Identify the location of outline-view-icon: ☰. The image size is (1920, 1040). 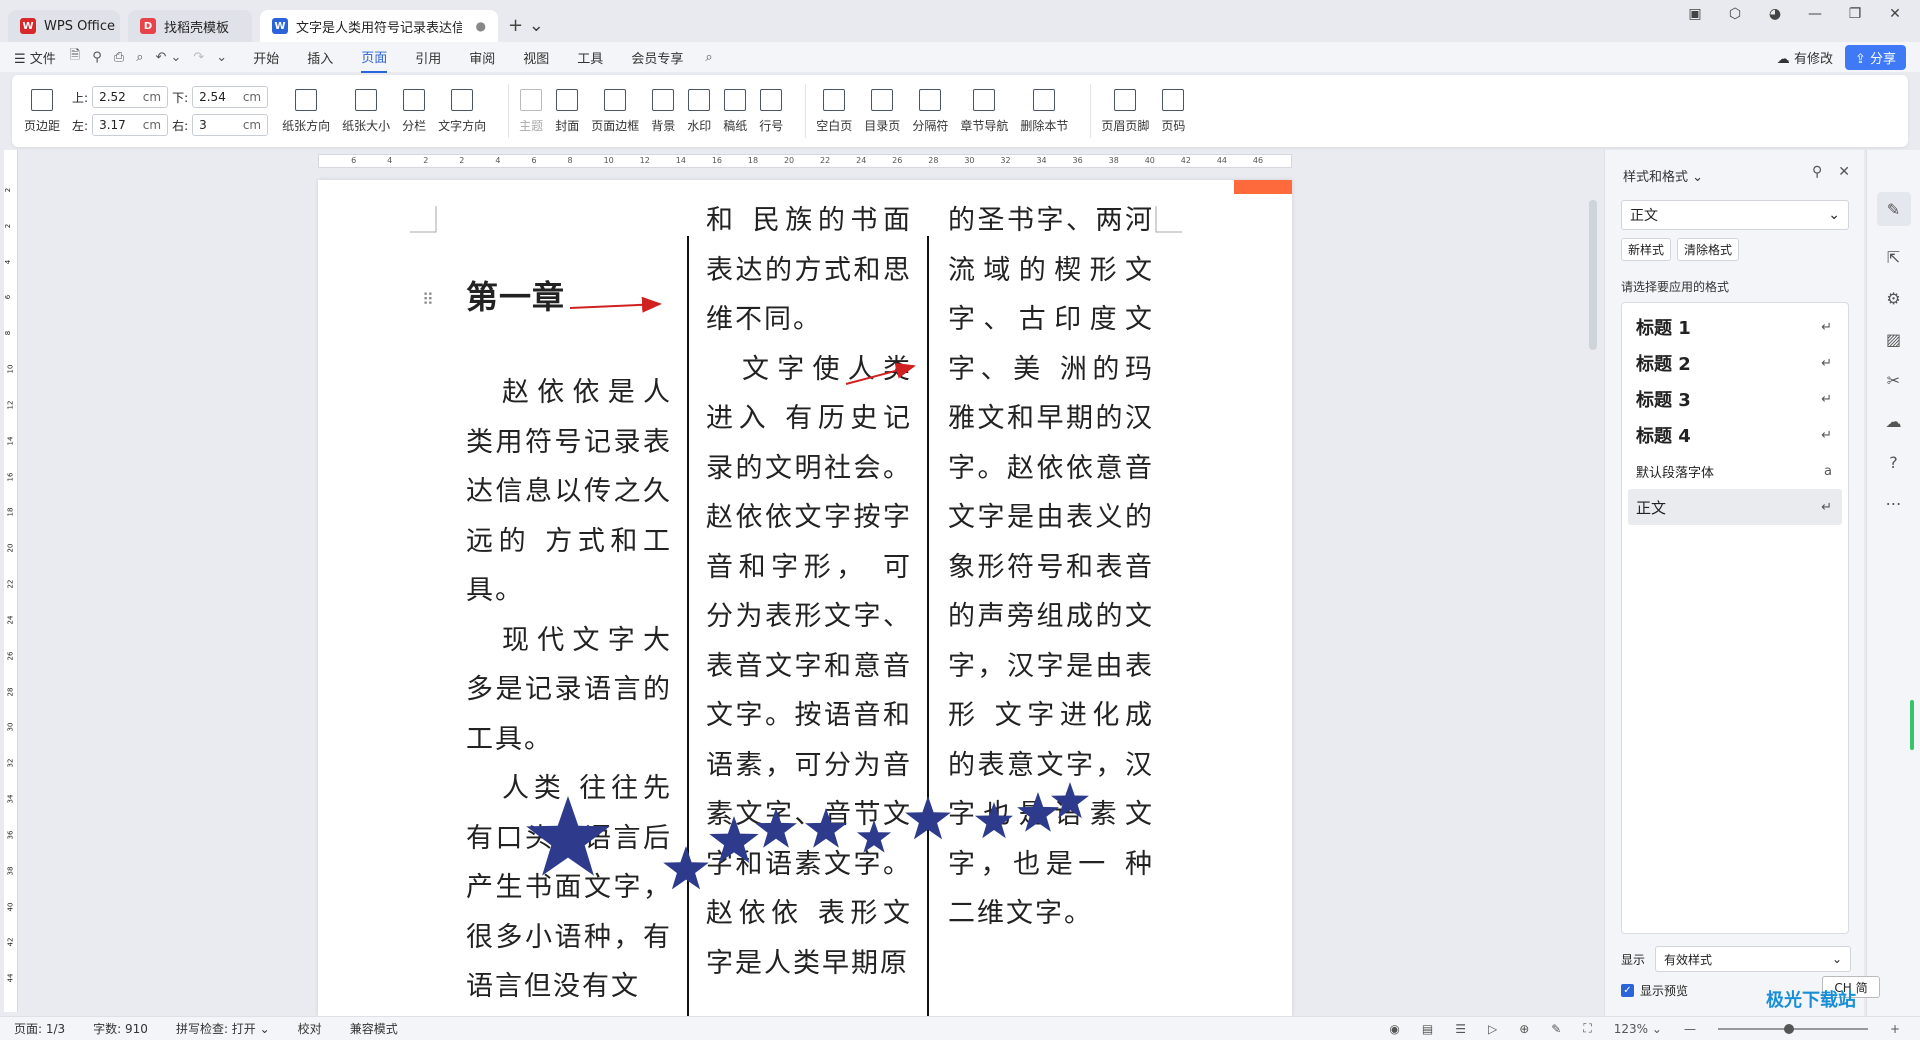
(1460, 1029).